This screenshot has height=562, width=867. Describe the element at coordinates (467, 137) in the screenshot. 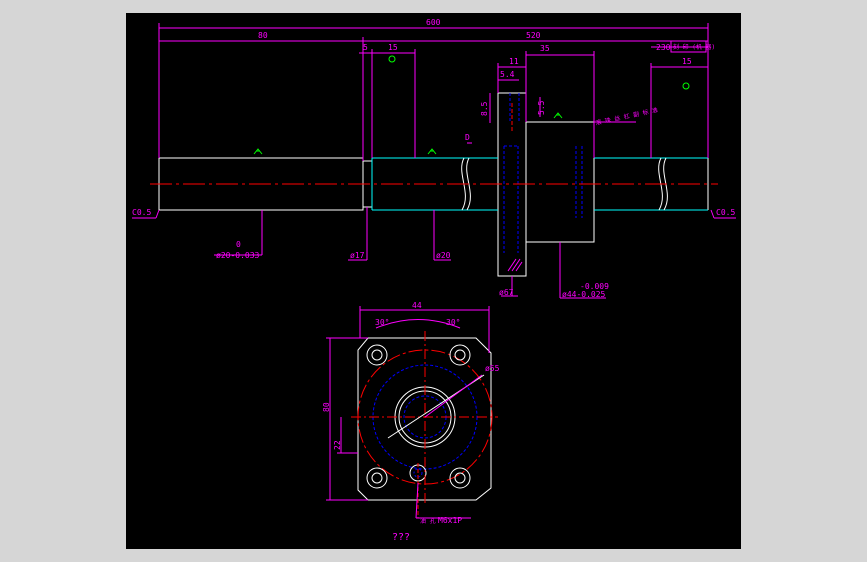

I see `label-d: D` at that location.